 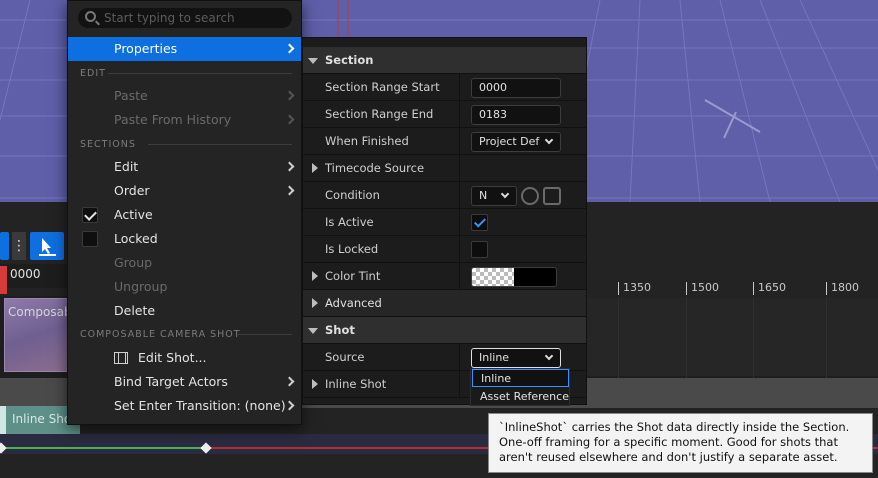 What do you see at coordinates (184, 239) in the screenshot?
I see `menu-item-locked: Locked` at bounding box center [184, 239].